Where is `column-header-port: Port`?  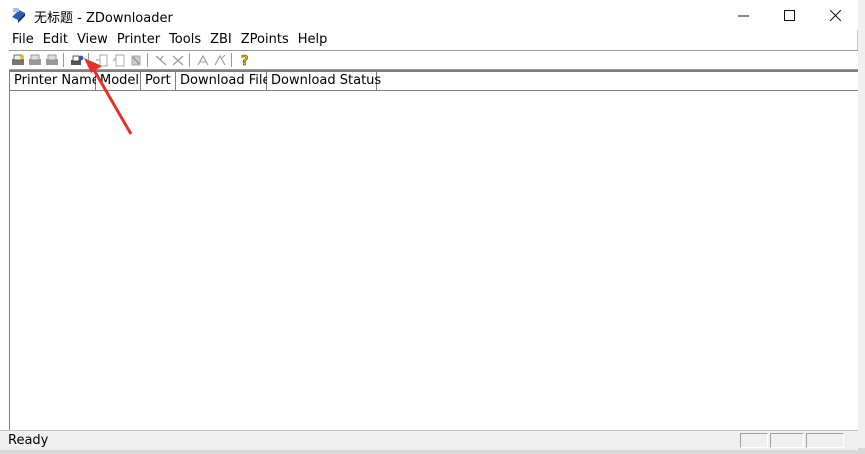
column-header-port: Port is located at coordinates (158, 81).